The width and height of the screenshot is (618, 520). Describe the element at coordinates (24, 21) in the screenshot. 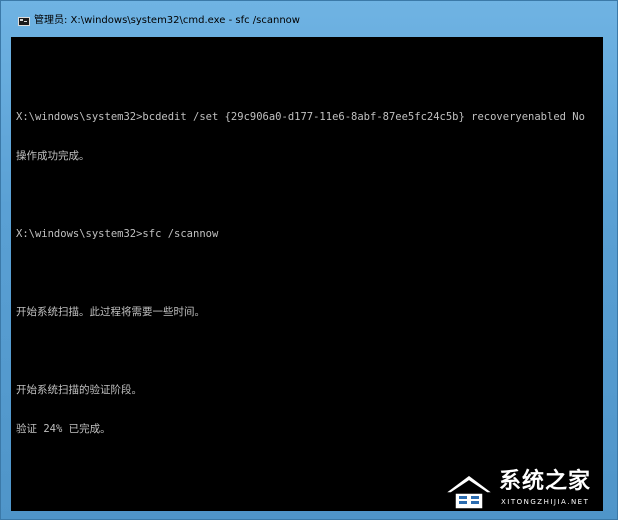

I see `cmd-icon` at that location.